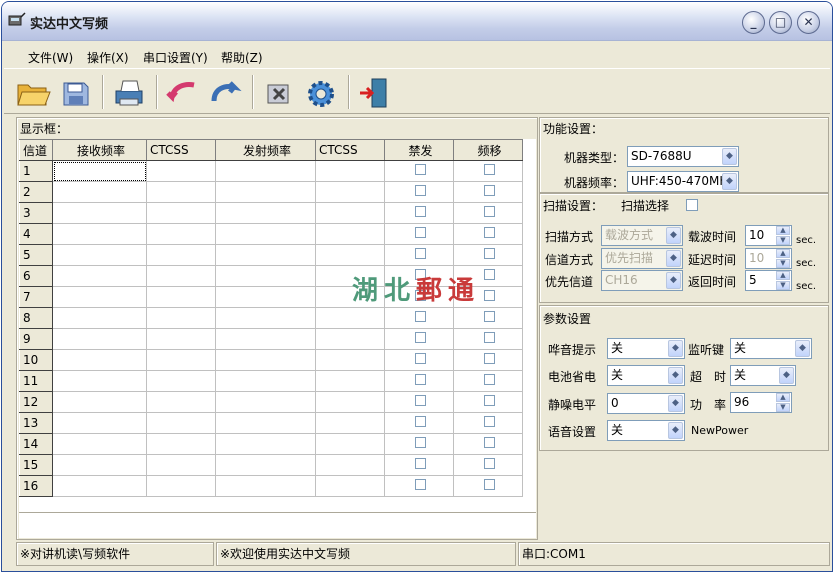  What do you see at coordinates (646, 375) in the screenshot?
I see `battery-save-select: 关 ◆` at bounding box center [646, 375].